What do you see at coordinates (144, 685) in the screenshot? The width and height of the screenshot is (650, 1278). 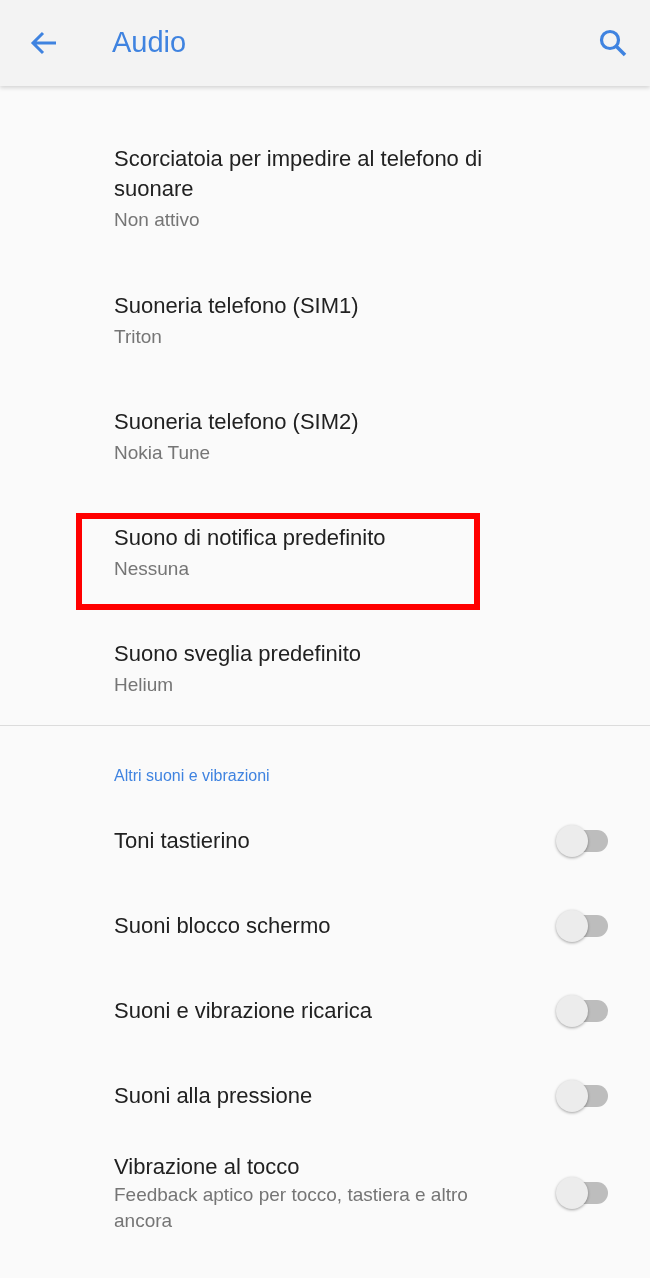 I see `setting-value: Helium` at bounding box center [144, 685].